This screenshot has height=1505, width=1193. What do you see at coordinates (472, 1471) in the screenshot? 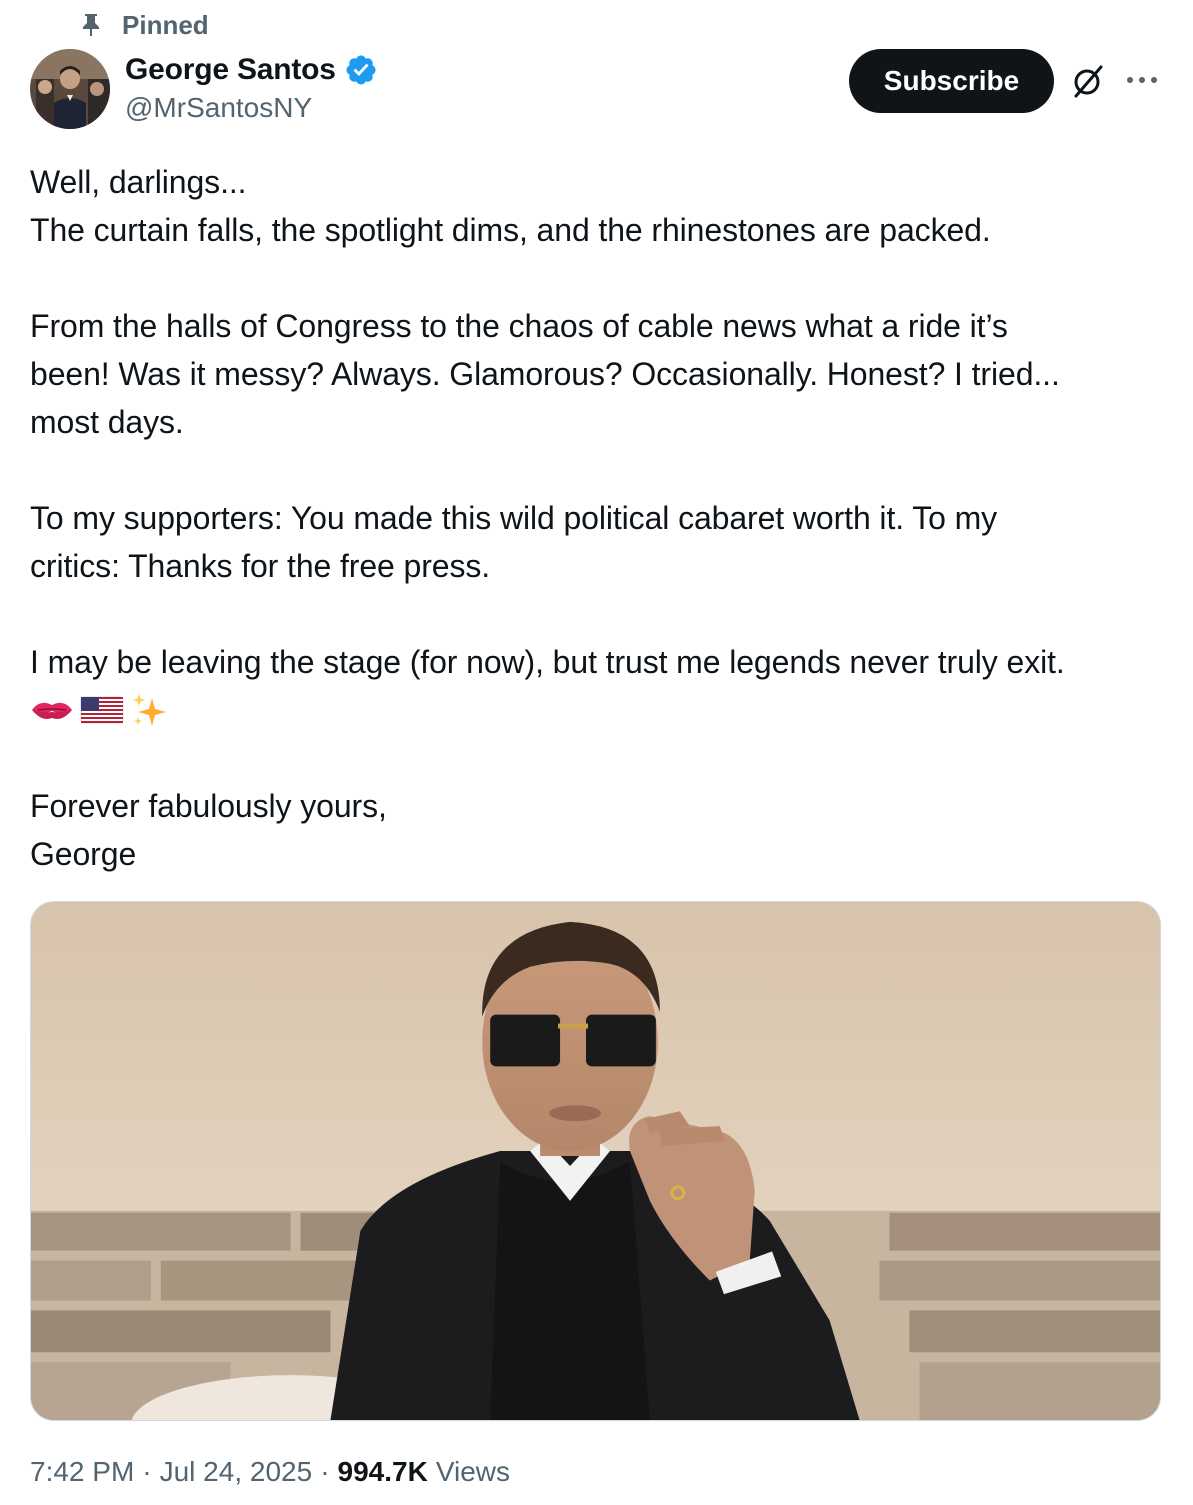
I see `views-label: Views` at bounding box center [472, 1471].